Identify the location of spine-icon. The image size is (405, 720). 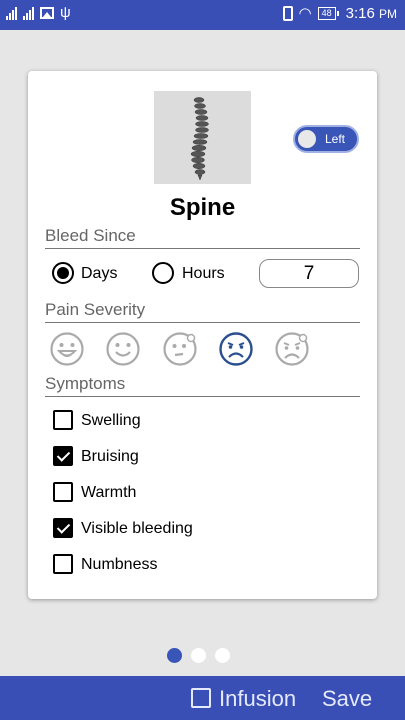
(199, 139).